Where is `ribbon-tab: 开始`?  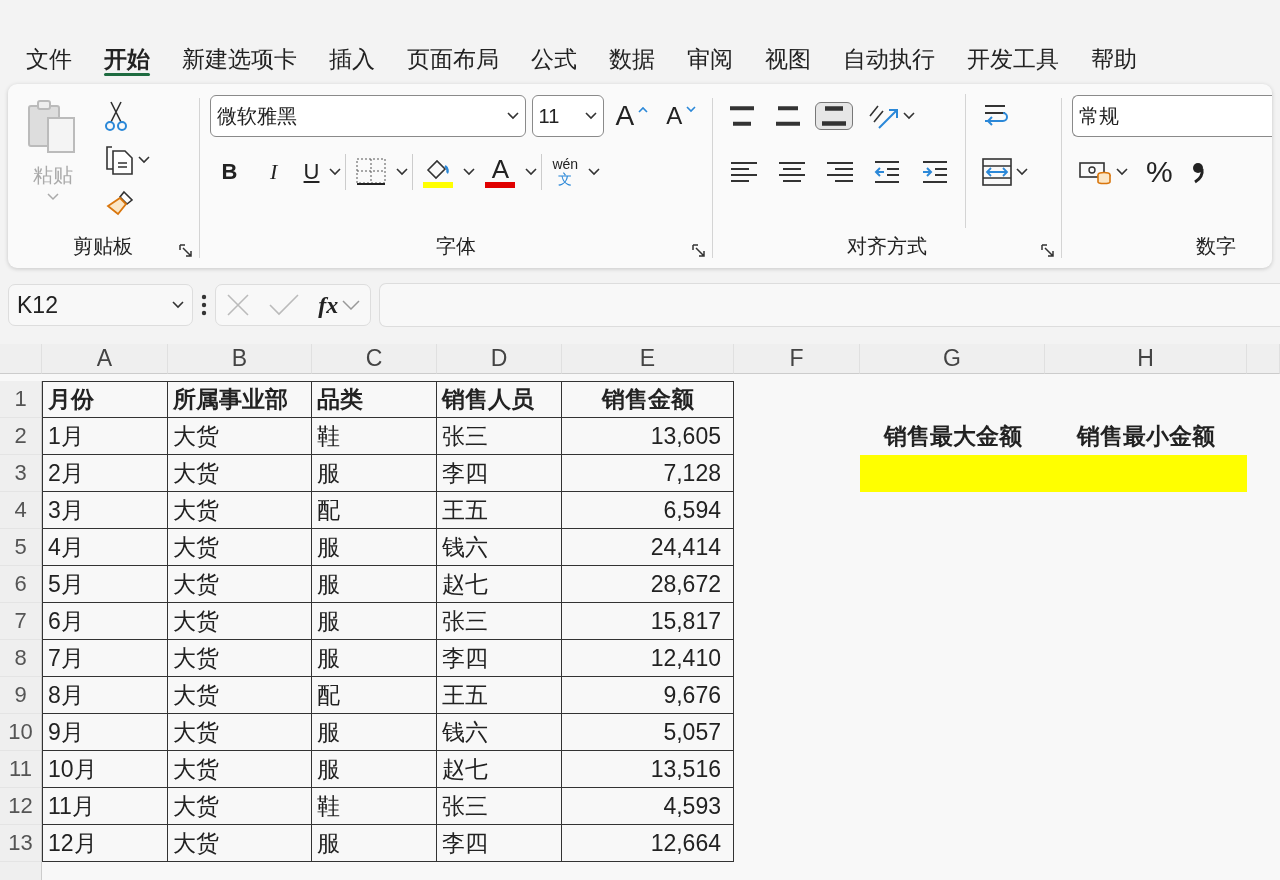
ribbon-tab: 开始 is located at coordinates (127, 58).